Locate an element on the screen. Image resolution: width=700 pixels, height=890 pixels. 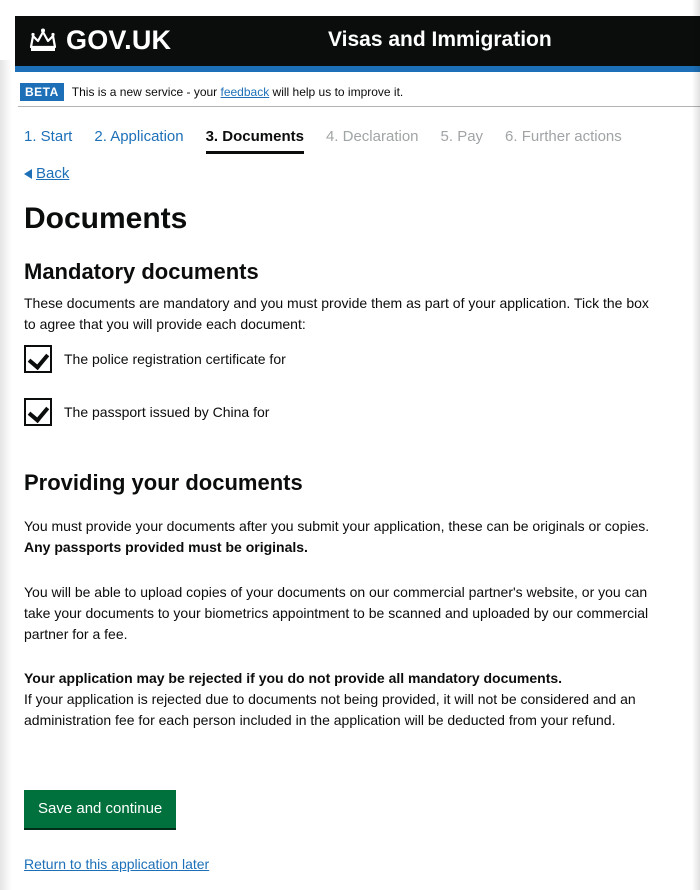
save-and-continue-button: Save and continue is located at coordinates (100, 809).